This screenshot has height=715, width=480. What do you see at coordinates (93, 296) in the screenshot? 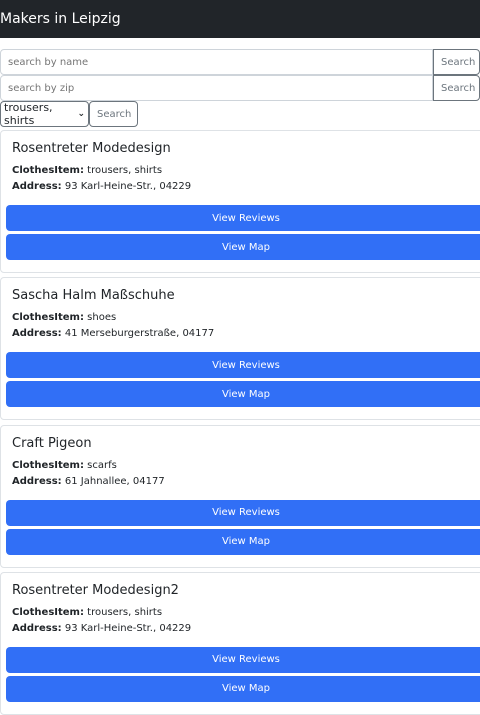
I see `maker-name: Sascha Halm Maßschuhe` at bounding box center [93, 296].